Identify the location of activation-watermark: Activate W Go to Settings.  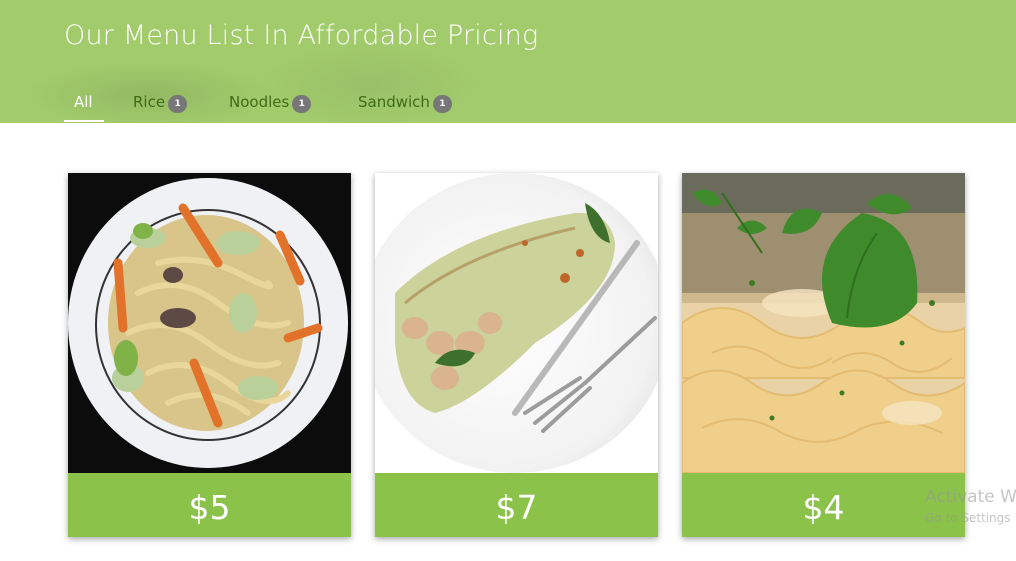
(970, 506).